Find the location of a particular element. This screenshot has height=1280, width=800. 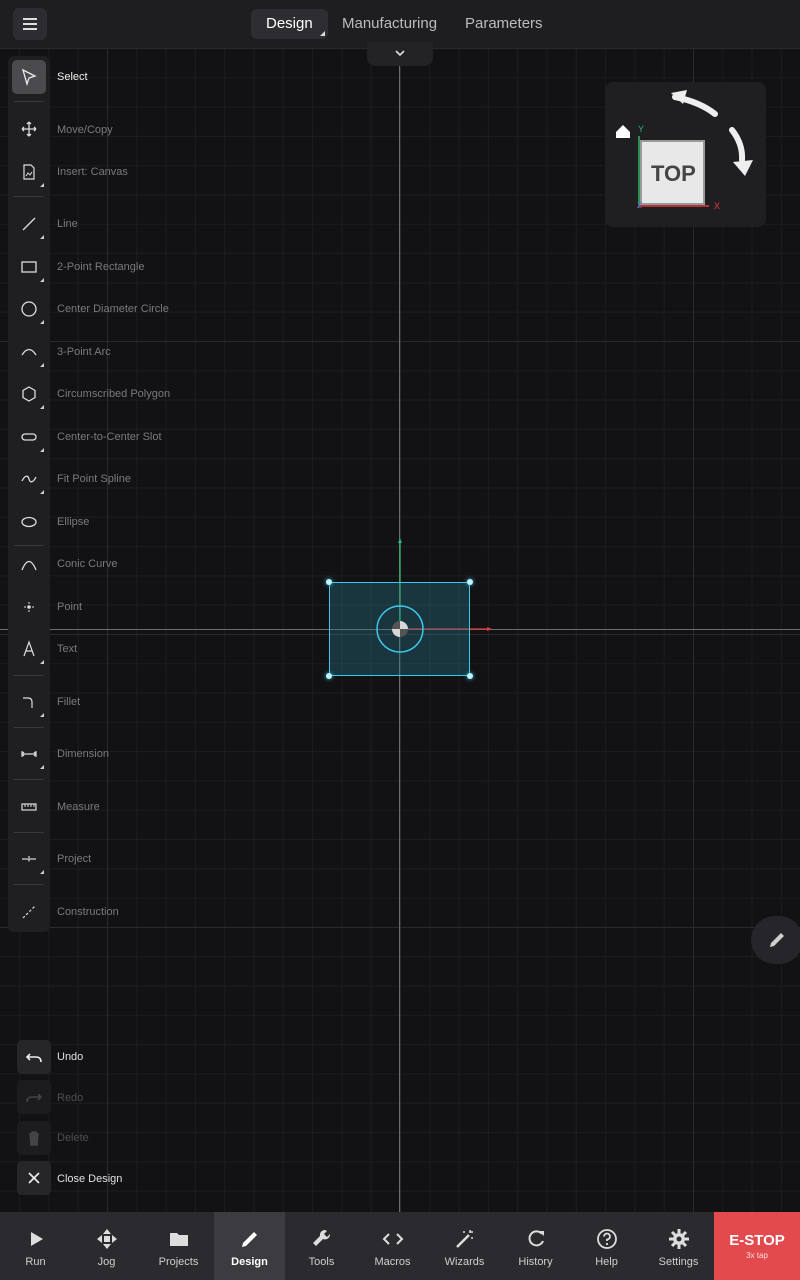

estop-button: E-STOP 3x tap is located at coordinates (757, 1246).